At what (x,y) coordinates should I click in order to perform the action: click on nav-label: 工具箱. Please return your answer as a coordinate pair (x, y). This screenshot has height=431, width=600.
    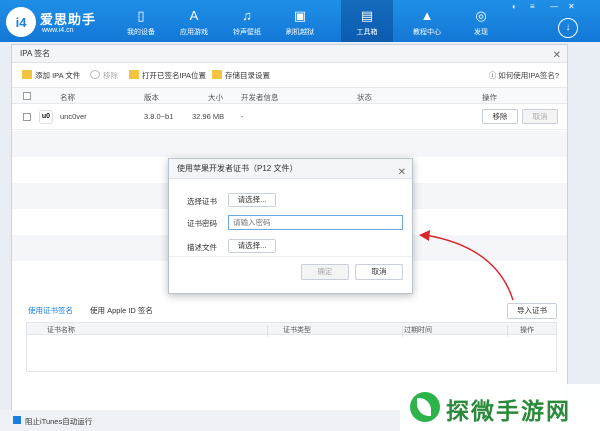
    Looking at the image, I should click on (367, 32).